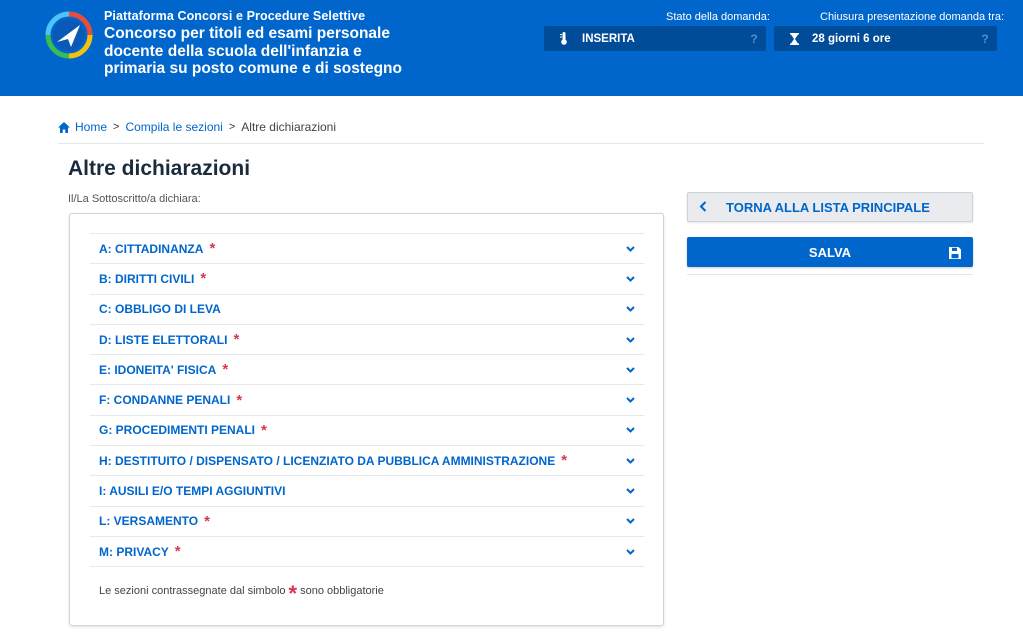 Image resolution: width=1023 pixels, height=634 pixels. Describe the element at coordinates (192, 491) in the screenshot. I see `section-label: I: AUSILI E/O TEMPI AGGIUNTIVI` at that location.